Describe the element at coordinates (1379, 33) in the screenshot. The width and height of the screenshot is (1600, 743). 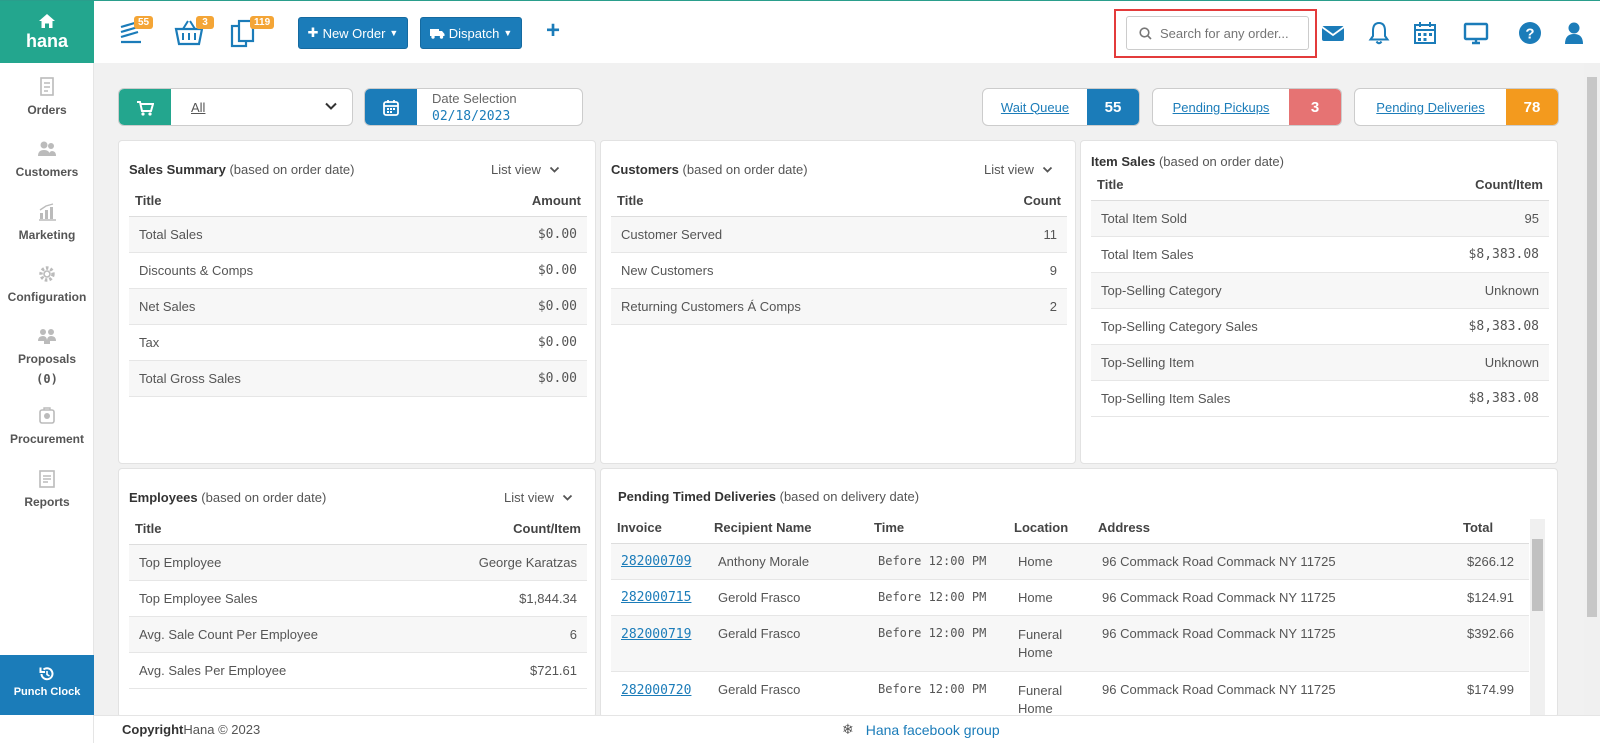
I see `bell-icon` at that location.